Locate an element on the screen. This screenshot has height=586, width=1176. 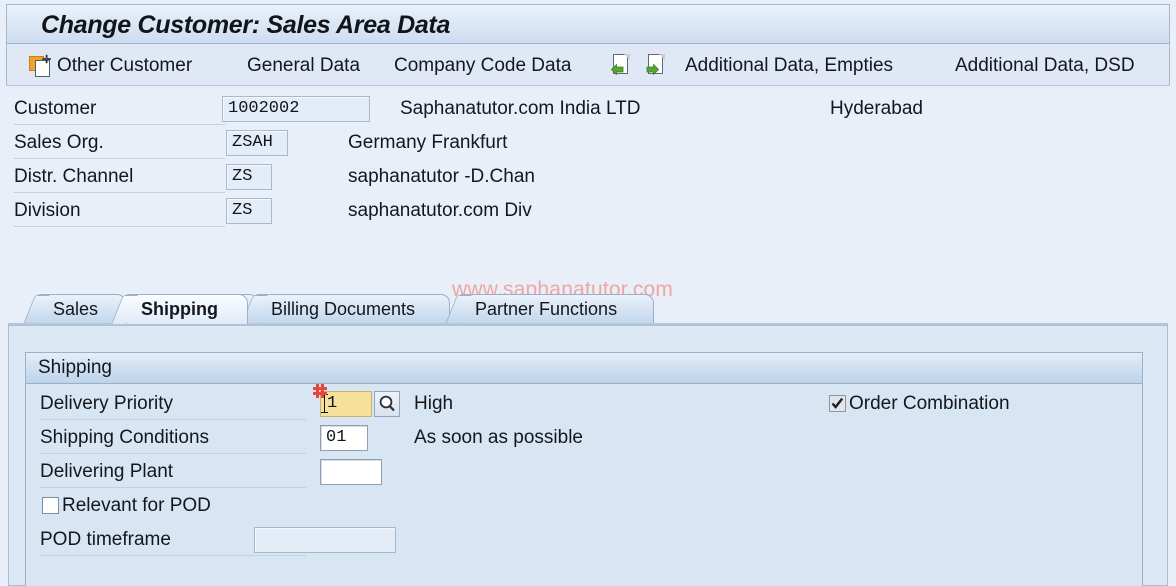
shipping-group-title: Shipping is located at coordinates (75, 367).